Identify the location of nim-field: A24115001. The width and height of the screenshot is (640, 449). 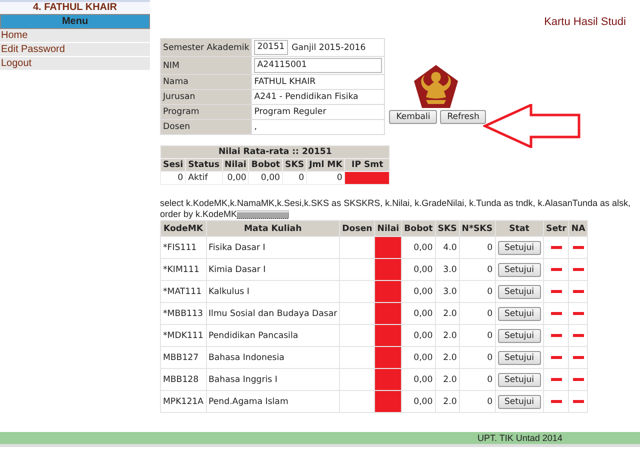
(318, 65).